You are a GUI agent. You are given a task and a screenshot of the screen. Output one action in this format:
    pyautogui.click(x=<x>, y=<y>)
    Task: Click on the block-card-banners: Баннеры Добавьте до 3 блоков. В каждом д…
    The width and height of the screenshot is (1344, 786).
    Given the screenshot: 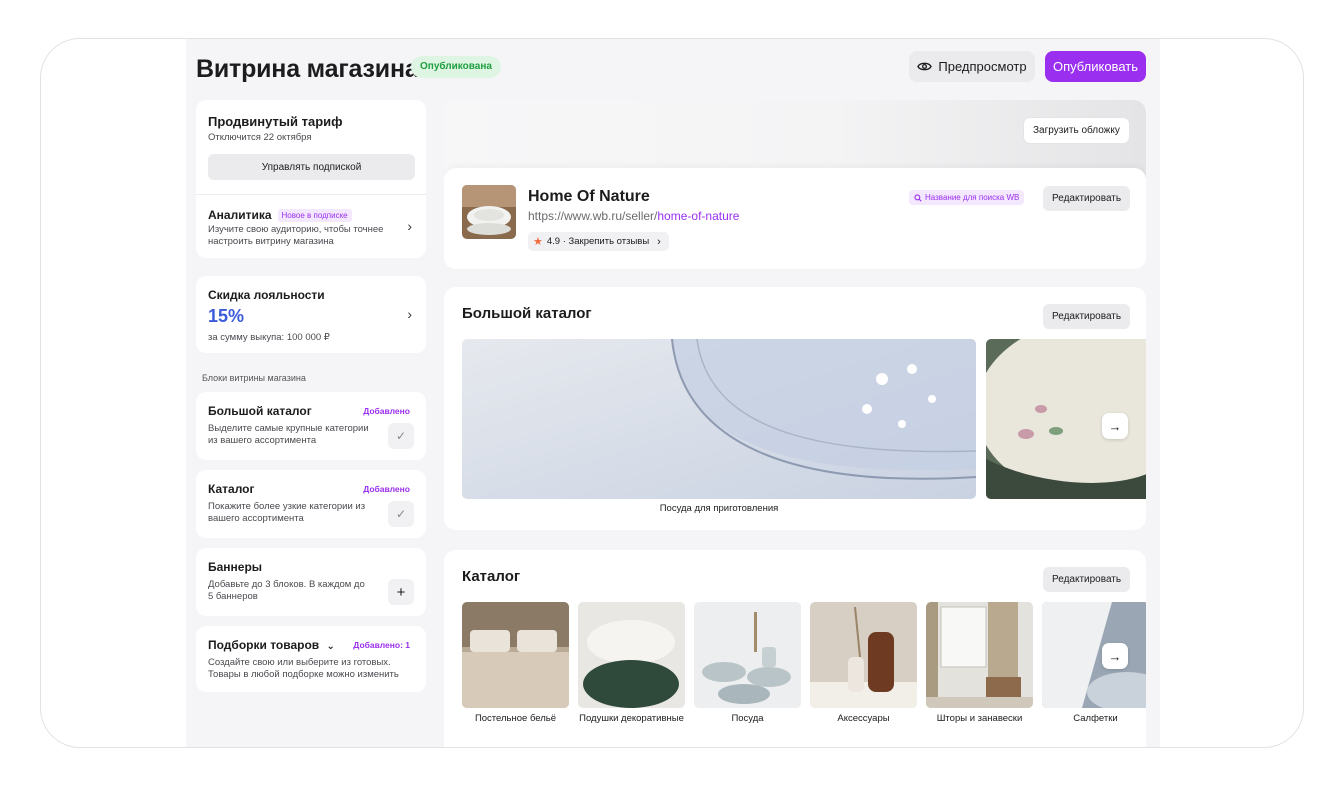 What is the action you would take?
    pyautogui.click(x=311, y=582)
    